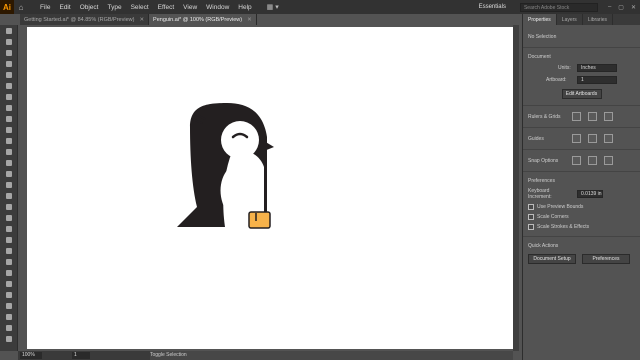  What do you see at coordinates (544, 116) in the screenshot?
I see `rulers-grids-label: Rulers & Grids` at bounding box center [544, 116].